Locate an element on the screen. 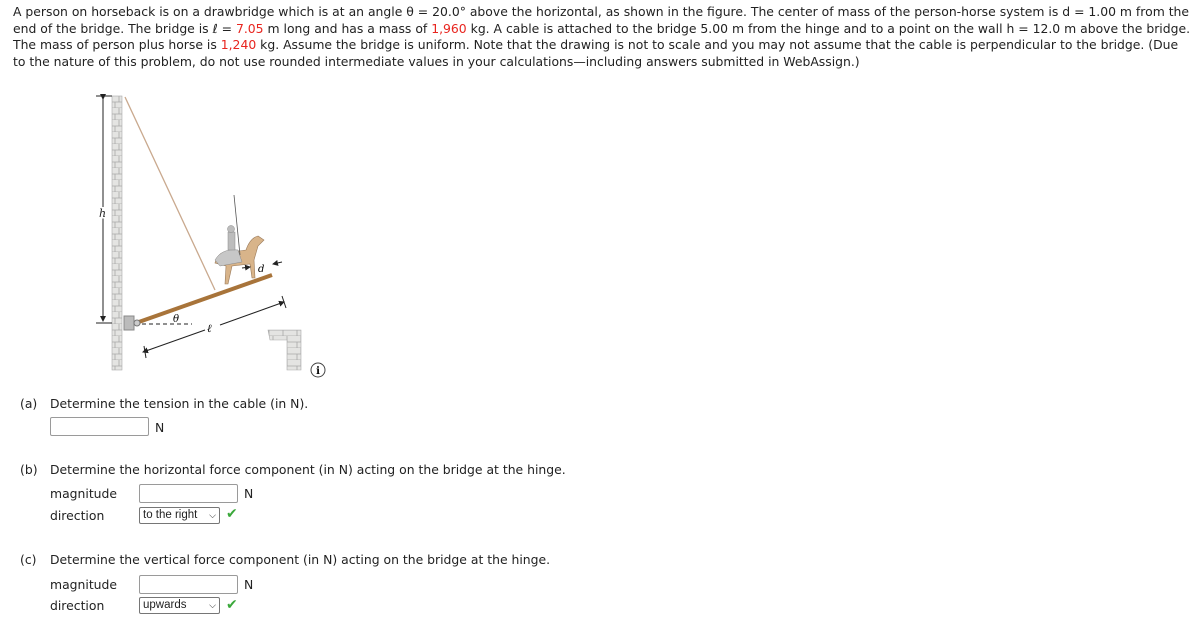  drawbridge-figure: h h θ d ℓ i is located at coordinates (211, 236).